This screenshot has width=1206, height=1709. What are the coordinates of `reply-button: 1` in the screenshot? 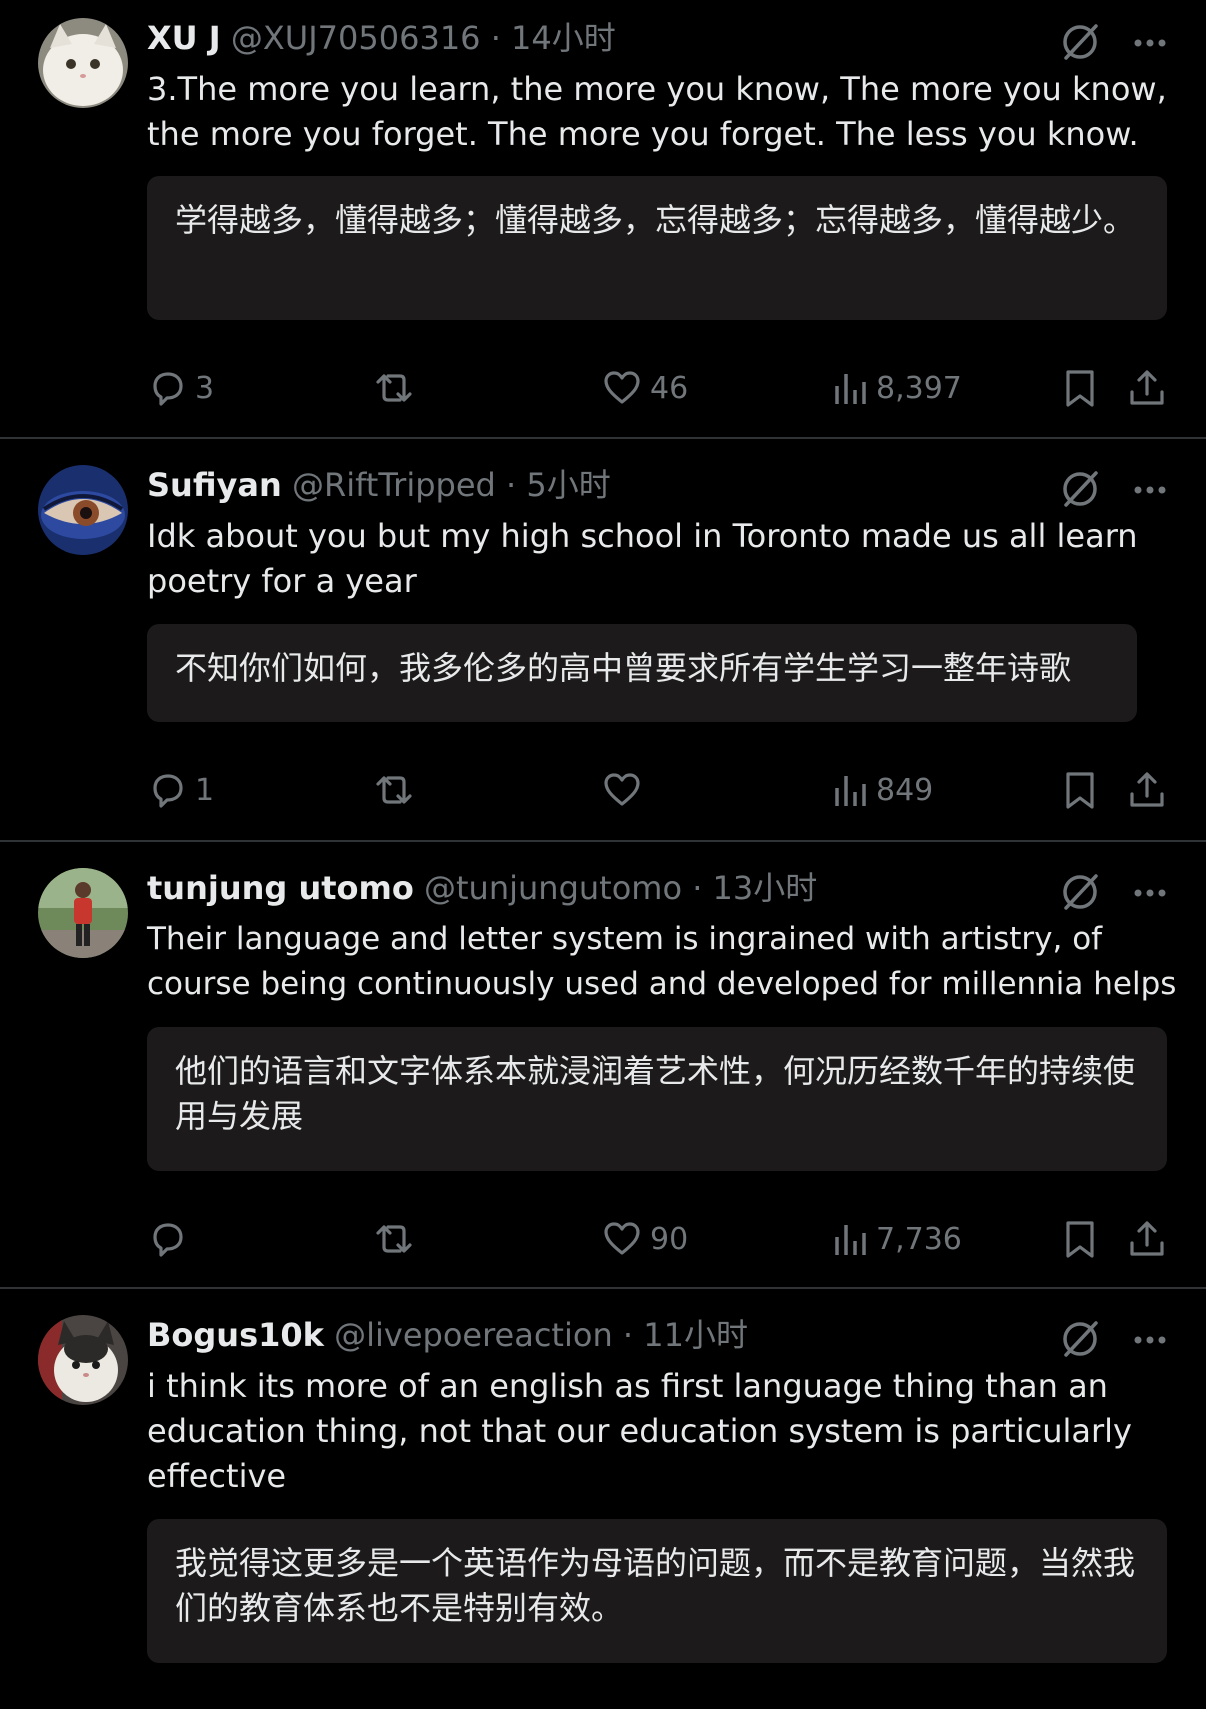 It's located at (180, 790).